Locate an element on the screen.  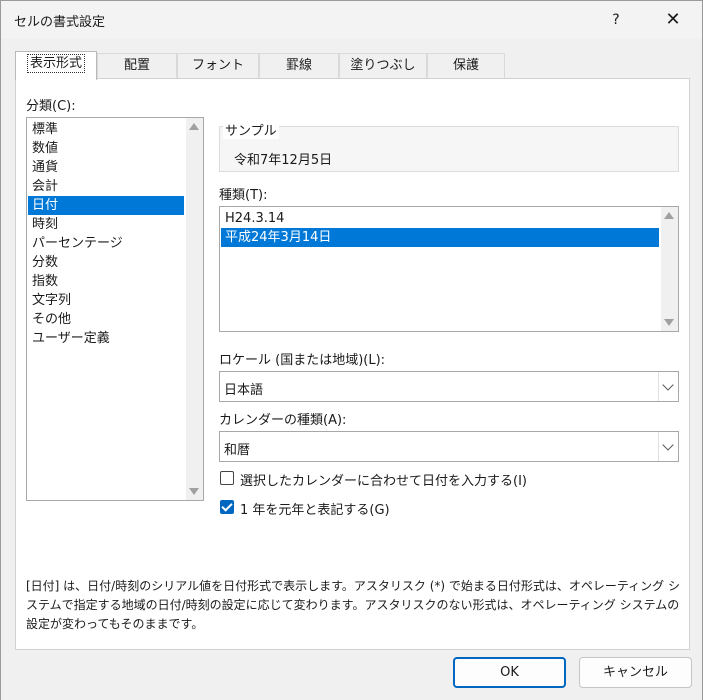
ok-button: OK is located at coordinates (509, 672).